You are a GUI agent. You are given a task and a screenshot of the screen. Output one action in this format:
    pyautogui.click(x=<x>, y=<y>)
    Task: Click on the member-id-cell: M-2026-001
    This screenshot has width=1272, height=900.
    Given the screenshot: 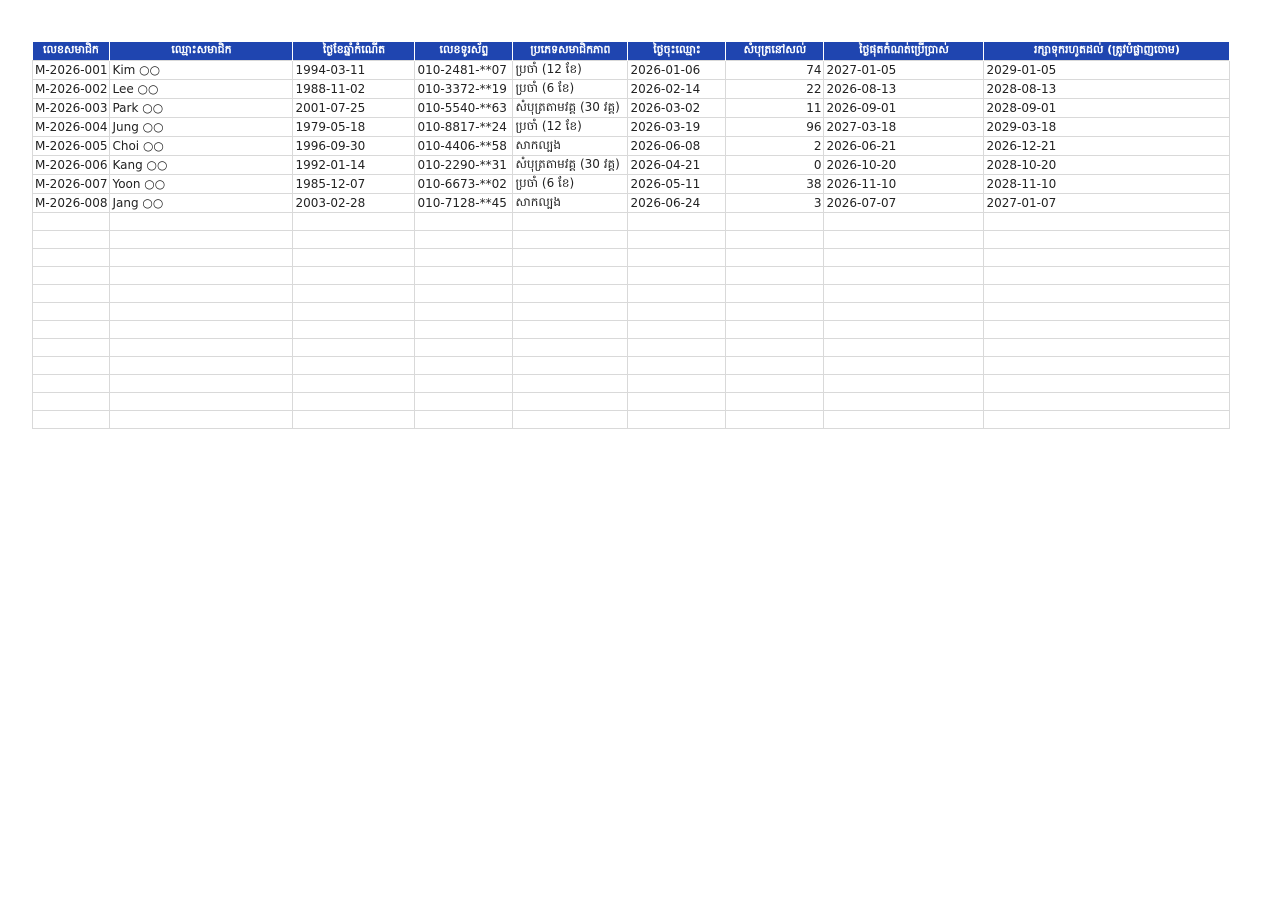 What is the action you would take?
    pyautogui.click(x=71, y=70)
    